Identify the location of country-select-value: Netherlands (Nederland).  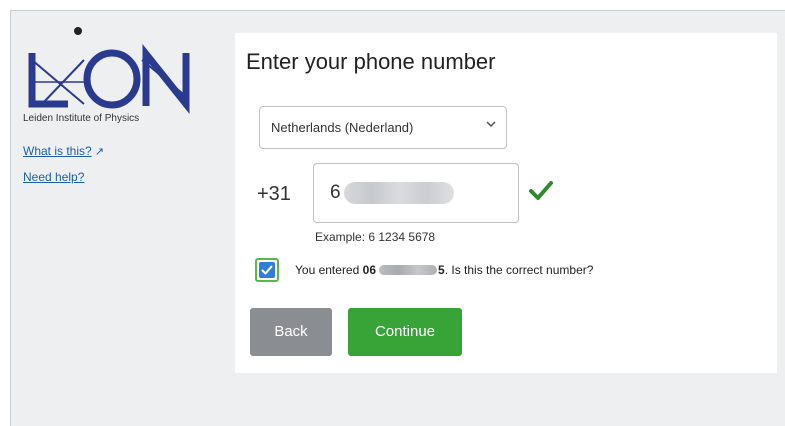
(342, 127).